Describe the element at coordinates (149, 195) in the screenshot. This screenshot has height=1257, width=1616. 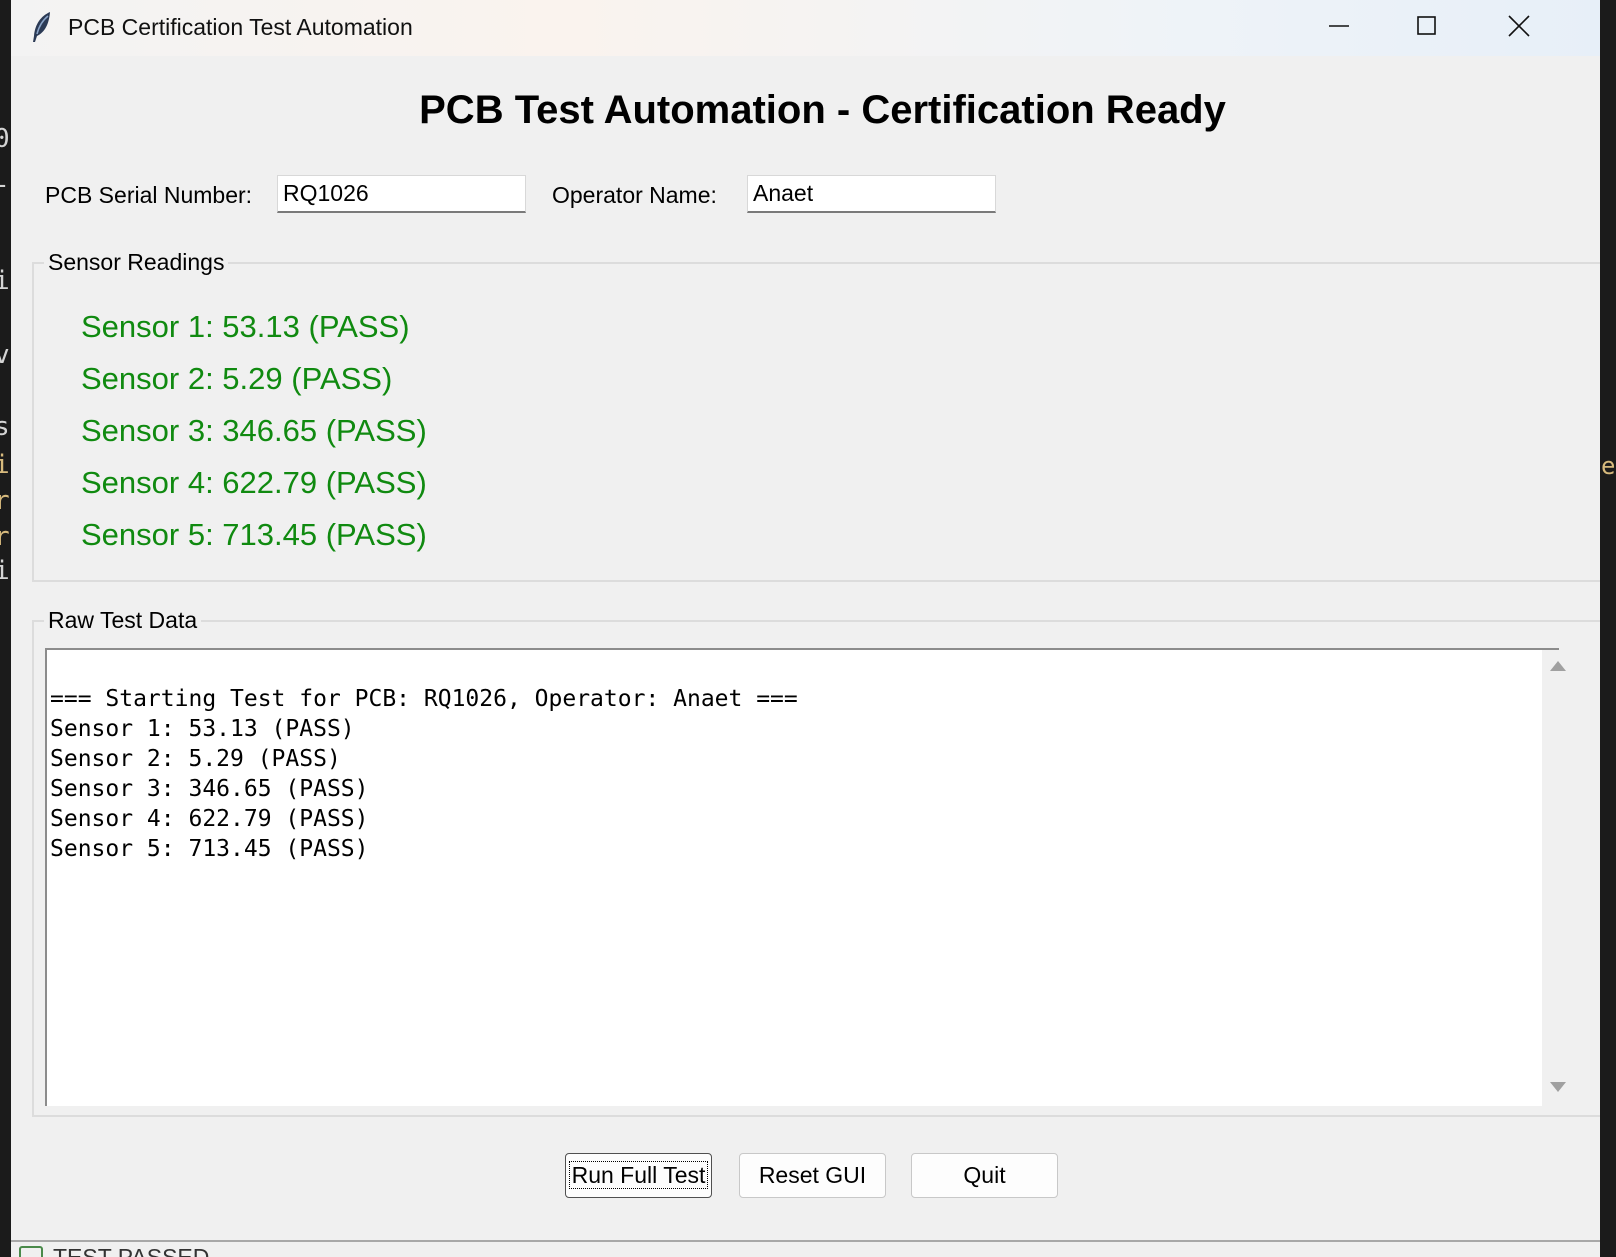
I see `serial-number-label: PCB Serial Number:` at that location.